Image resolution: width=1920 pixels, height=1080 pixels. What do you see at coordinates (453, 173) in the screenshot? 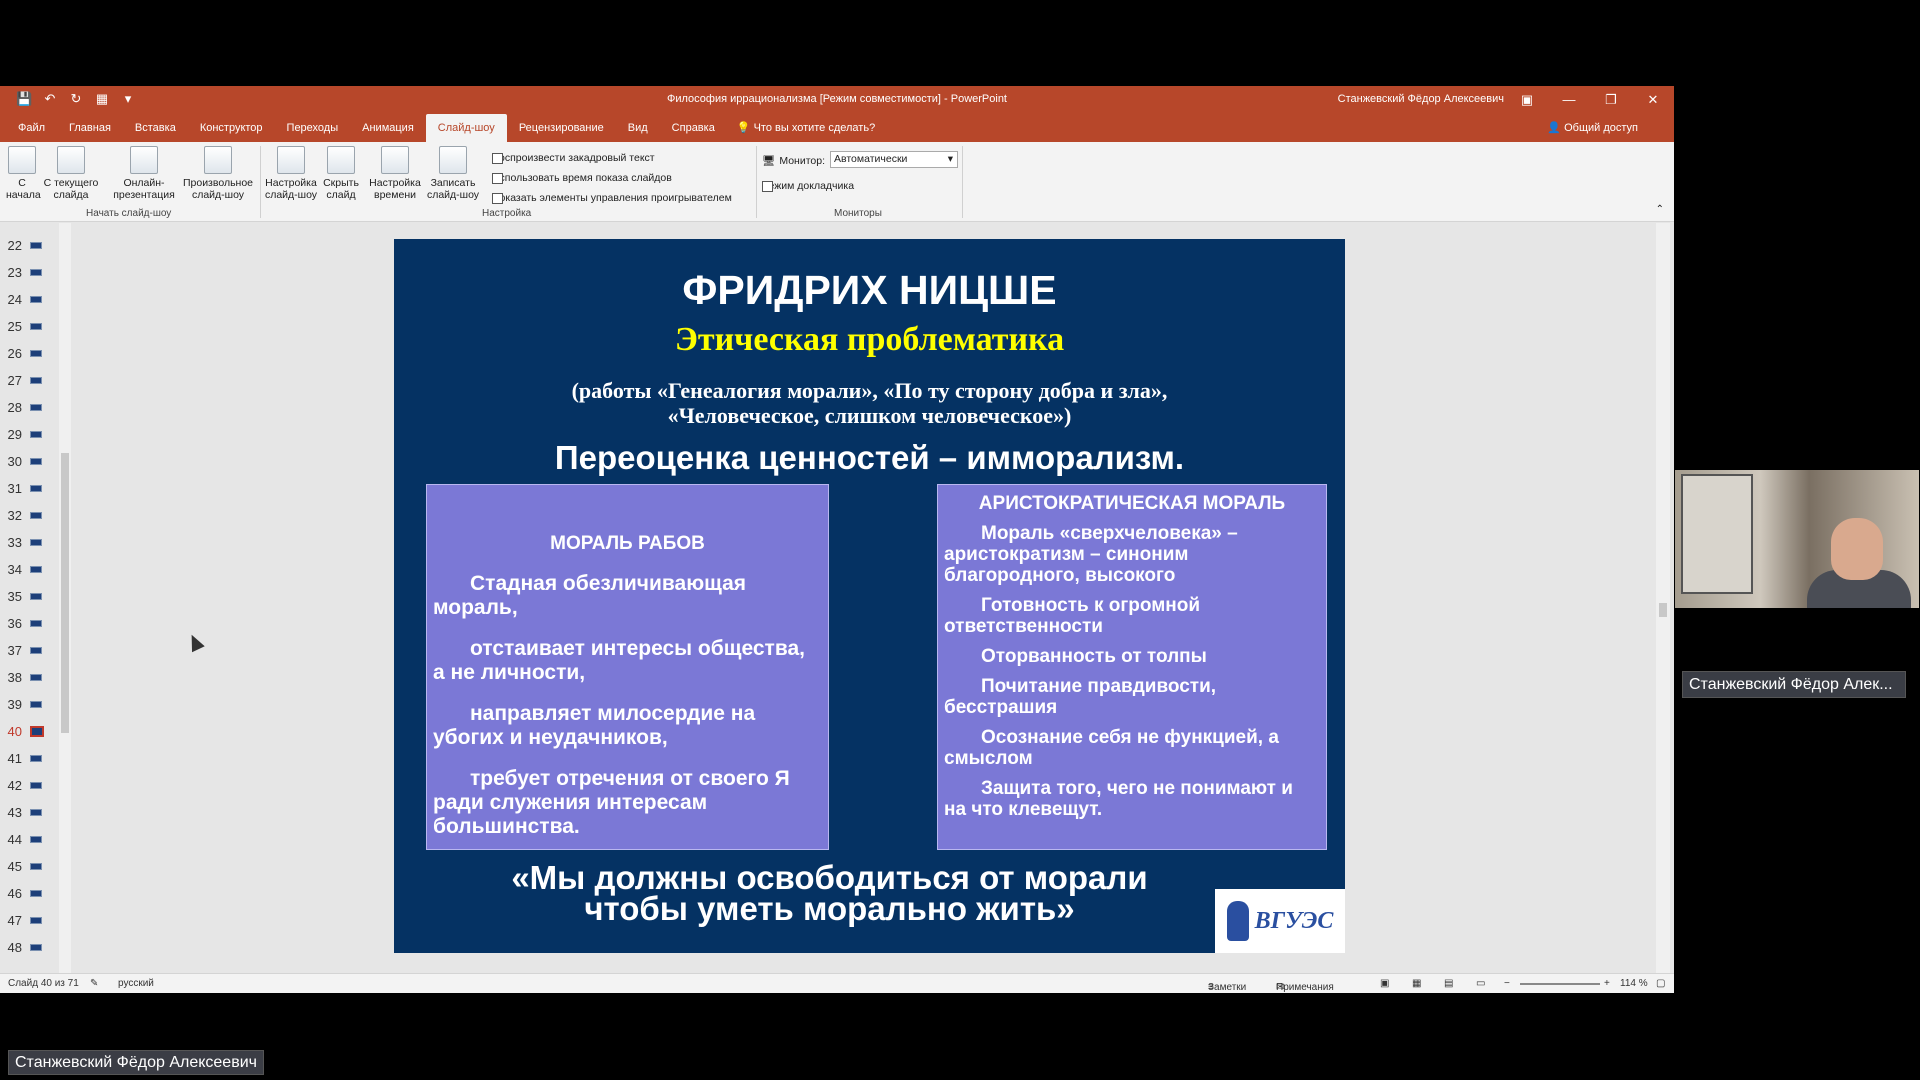
I see `record-show-button: Записать слайд-шоу` at bounding box center [453, 173].